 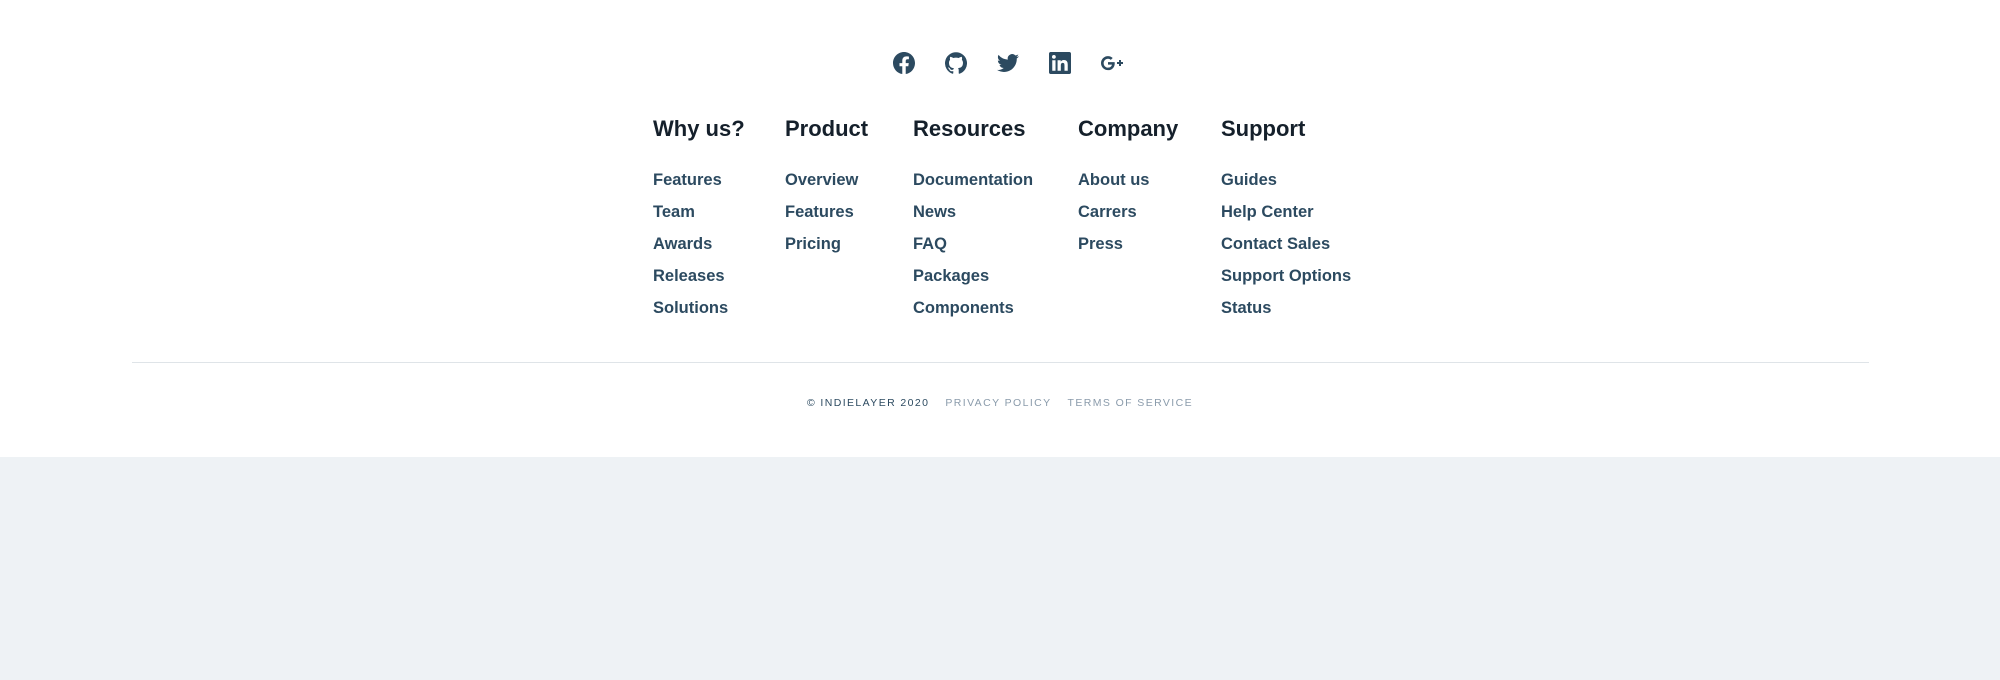 I want to click on footer-link: Components, so click(x=971, y=314).